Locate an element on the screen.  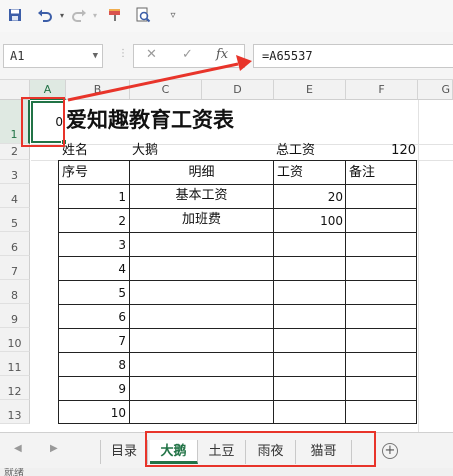
undo-dropdown-icon: ▾ is located at coordinates (62, 15).